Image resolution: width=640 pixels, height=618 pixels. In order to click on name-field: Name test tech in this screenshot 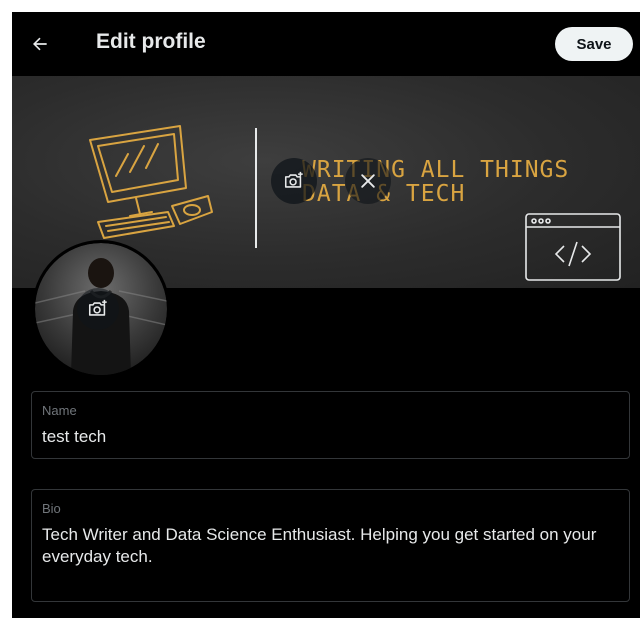, I will do `click(330, 425)`.